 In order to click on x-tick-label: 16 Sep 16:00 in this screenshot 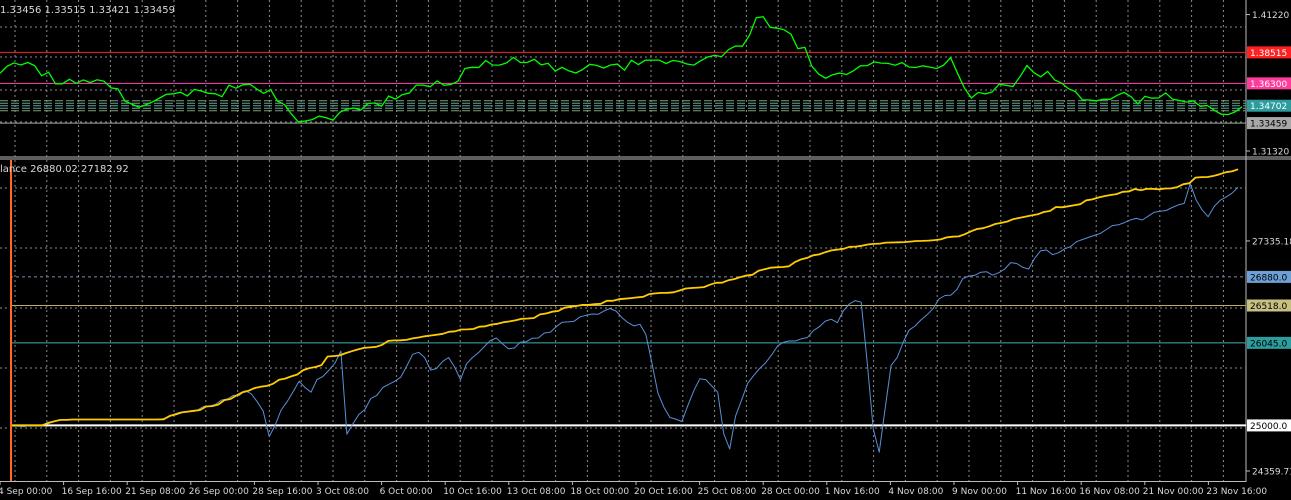, I will do `click(92, 492)`.